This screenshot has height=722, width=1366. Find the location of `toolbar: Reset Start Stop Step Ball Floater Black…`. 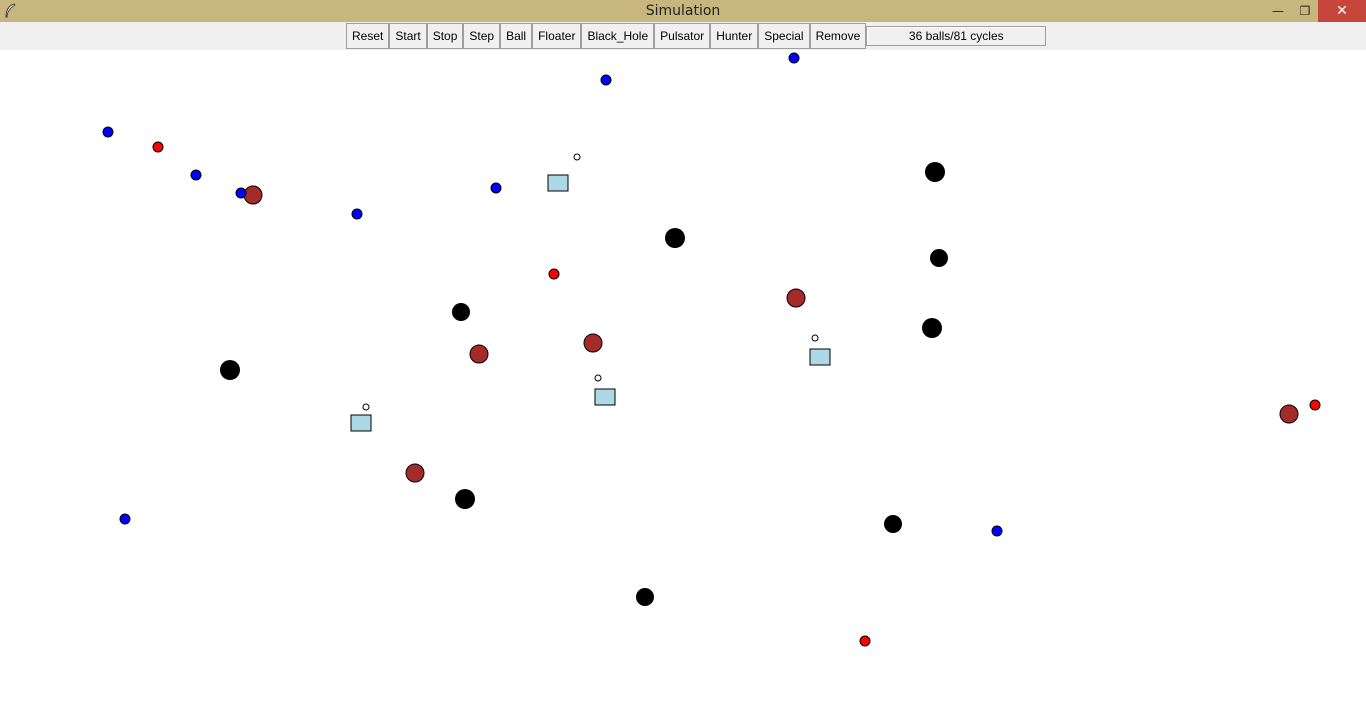

toolbar: Reset Start Stop Step Ball Floater Black… is located at coordinates (683, 36).